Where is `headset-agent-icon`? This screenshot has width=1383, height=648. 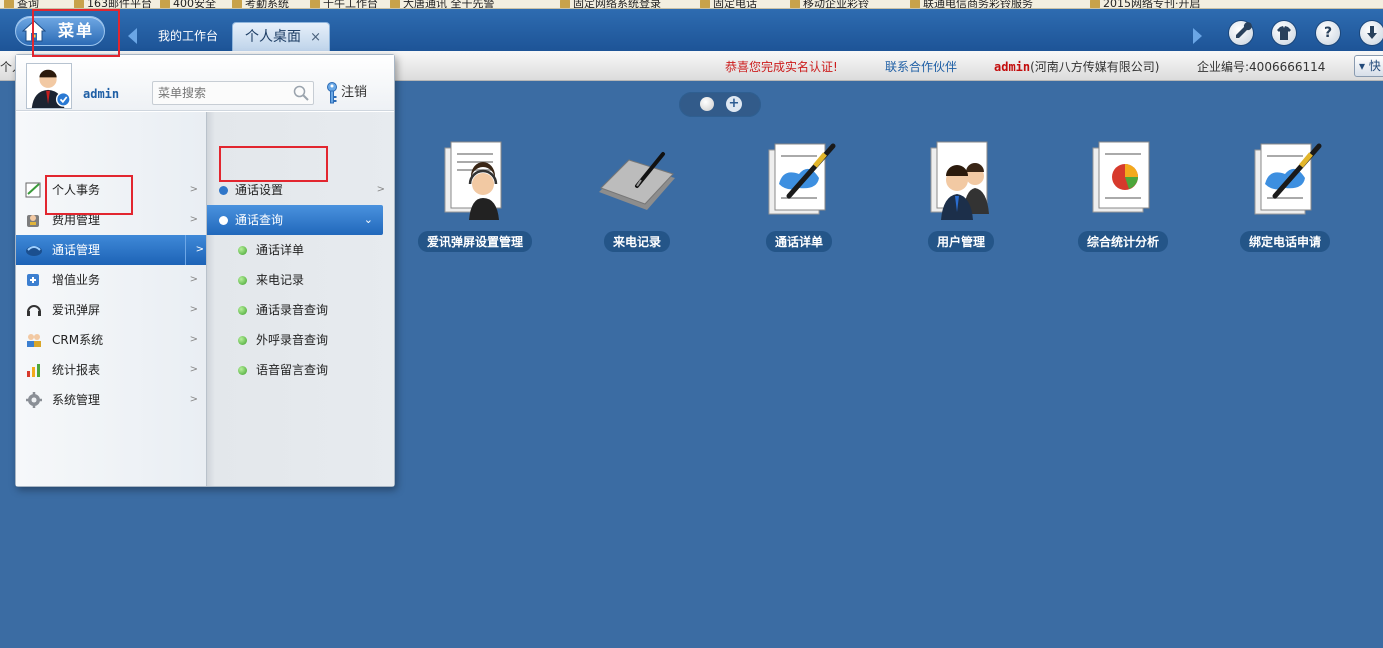 headset-agent-icon is located at coordinates (473, 180).